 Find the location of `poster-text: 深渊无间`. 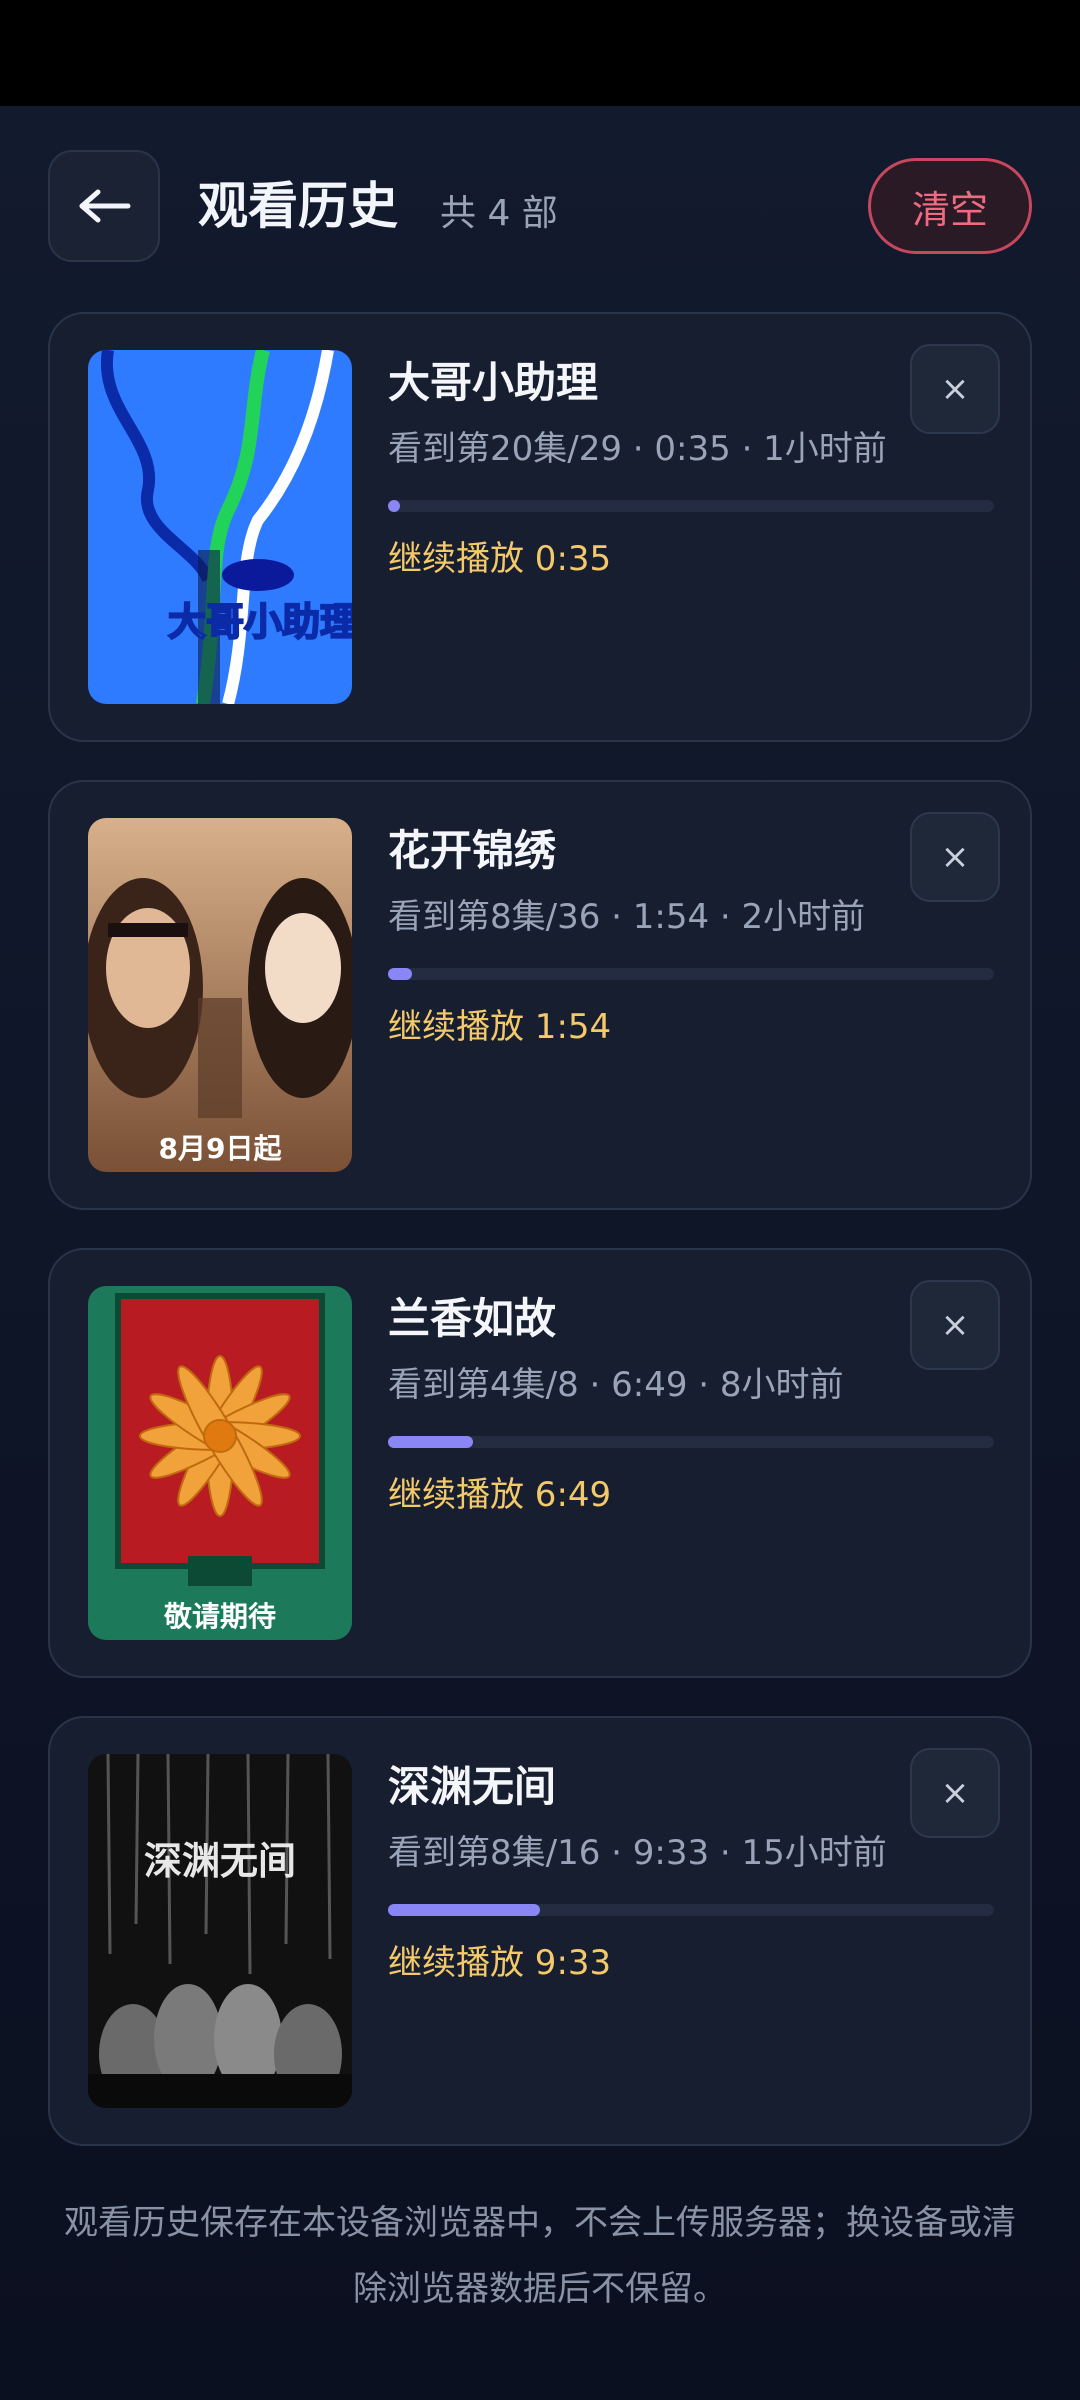

poster-text: 深渊无间 is located at coordinates (220, 1860).